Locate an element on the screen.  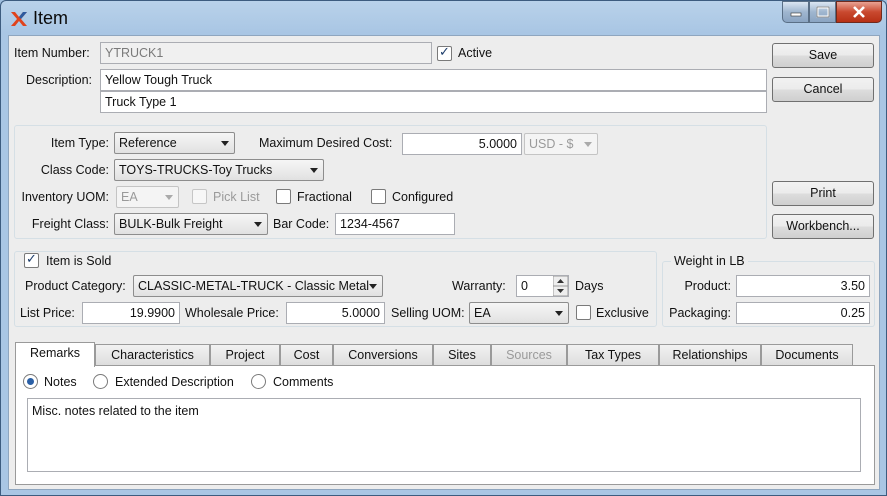
item-is-sold-label: Item is Sold is located at coordinates (79, 261).